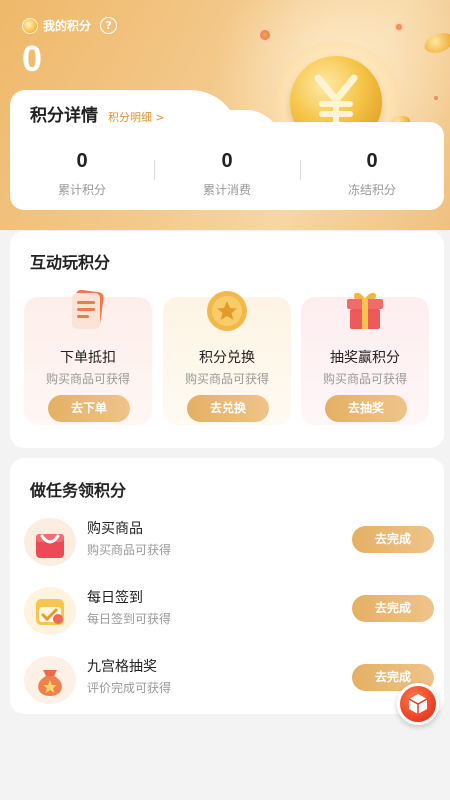  Describe the element at coordinates (50, 611) in the screenshot. I see `calendar-check-icon` at that location.